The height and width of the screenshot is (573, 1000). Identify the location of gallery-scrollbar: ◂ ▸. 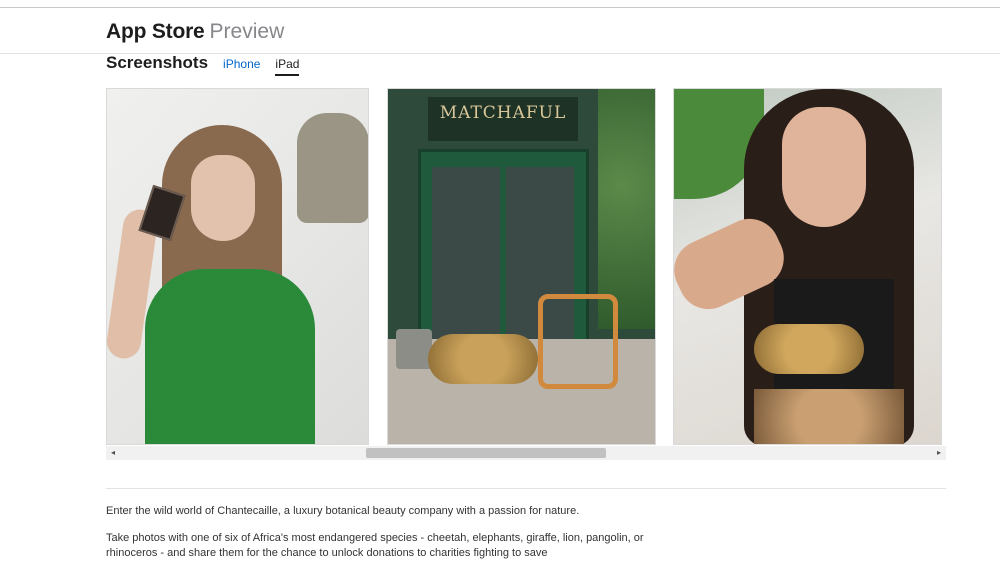
(526, 453).